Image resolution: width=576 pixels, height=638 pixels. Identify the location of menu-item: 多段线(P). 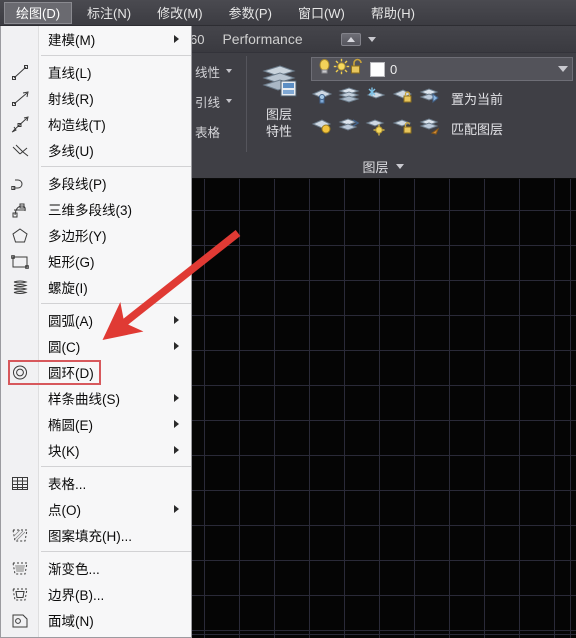
(96, 183).